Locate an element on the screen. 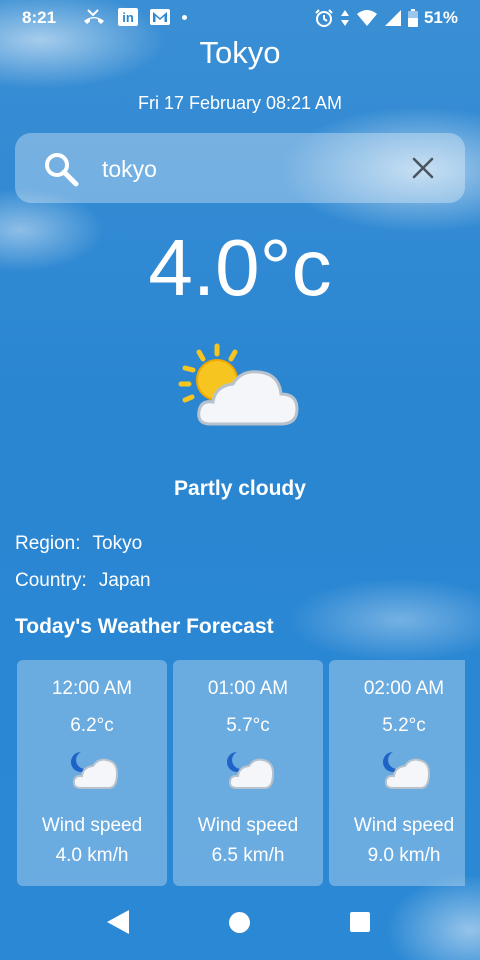  forecast-temp: 6.2°c is located at coordinates (92, 725).